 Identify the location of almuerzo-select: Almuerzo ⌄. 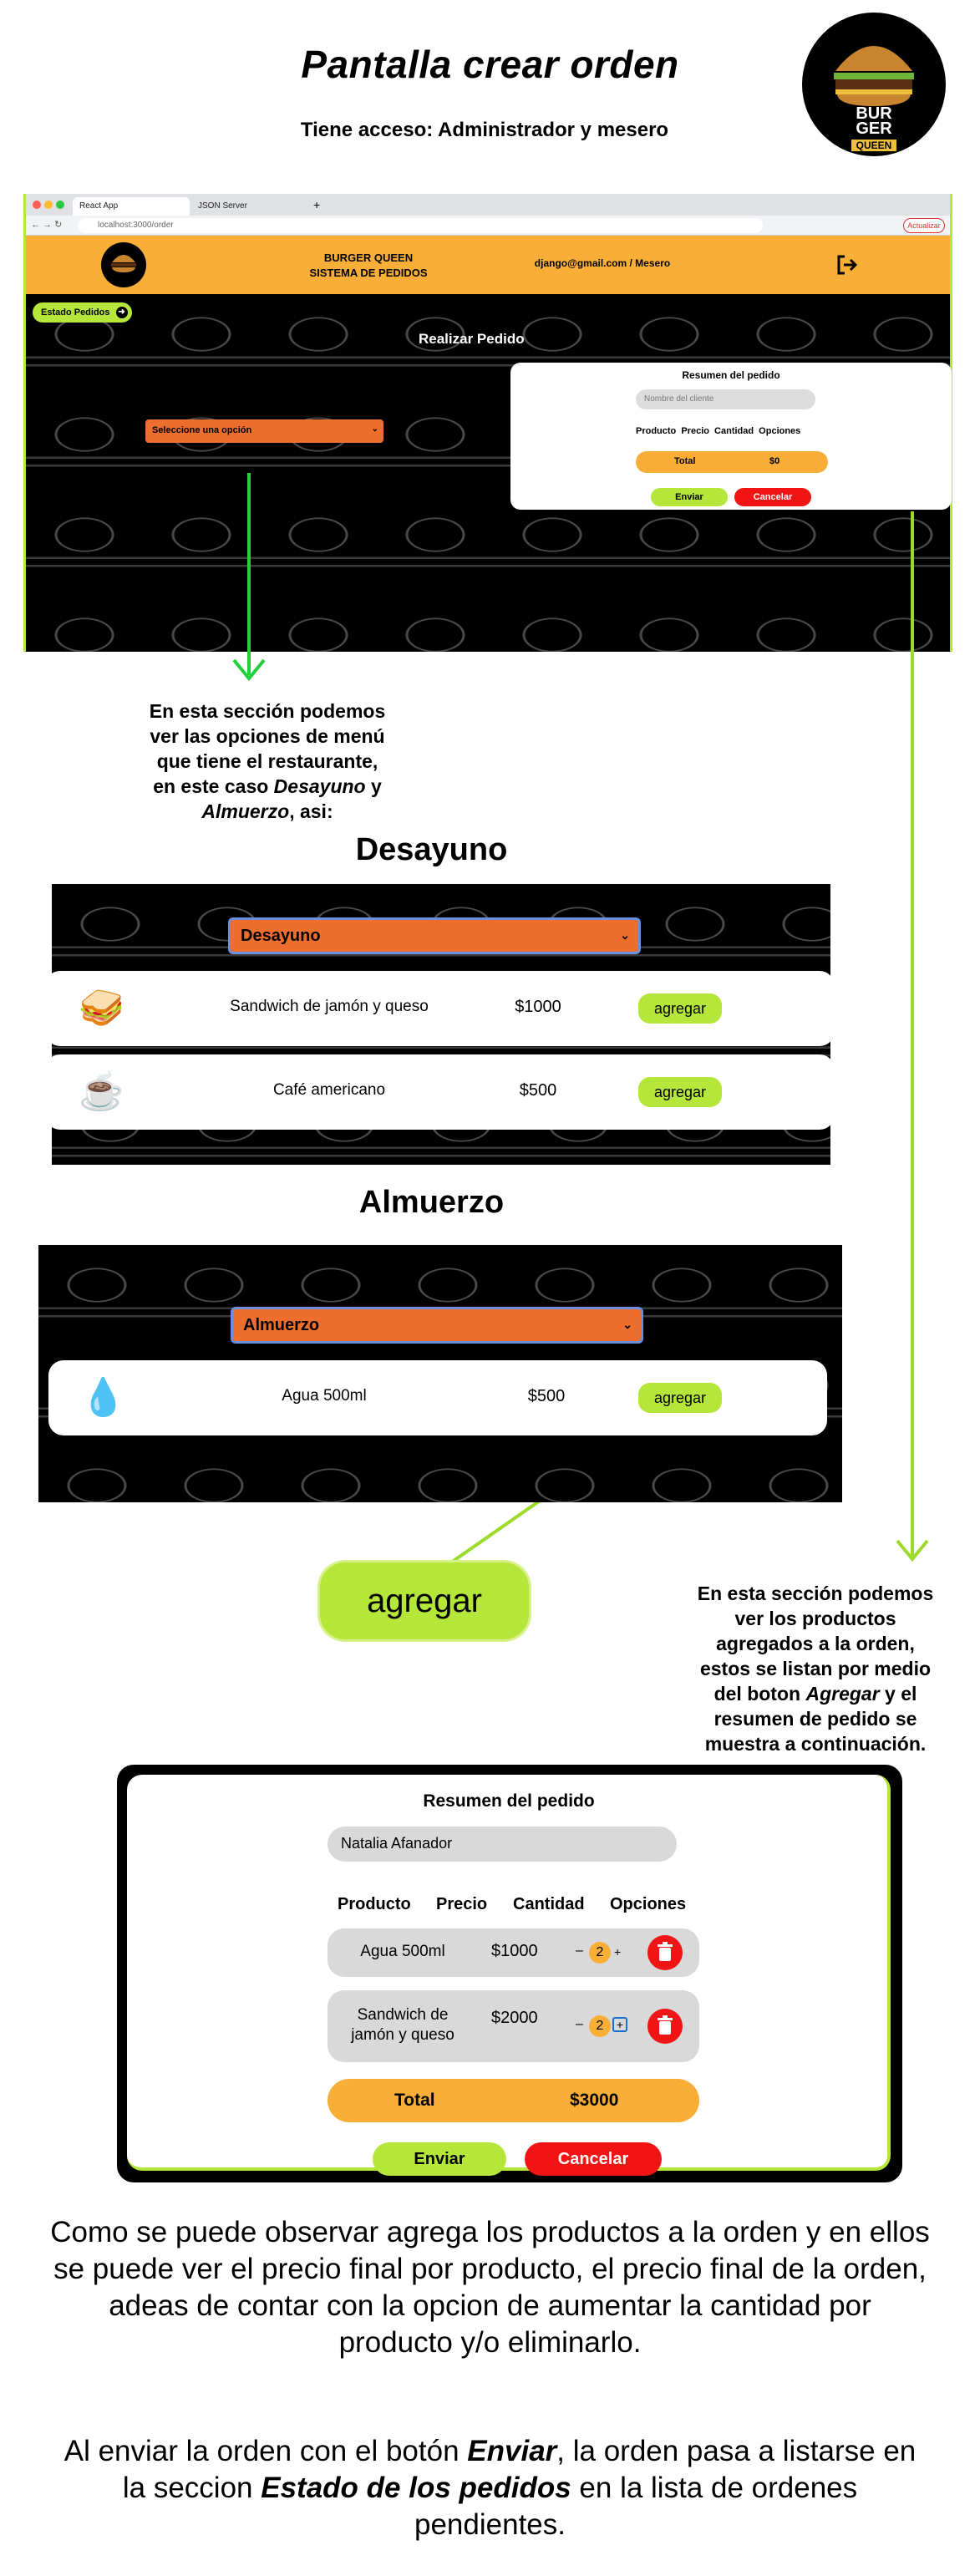
(437, 1325).